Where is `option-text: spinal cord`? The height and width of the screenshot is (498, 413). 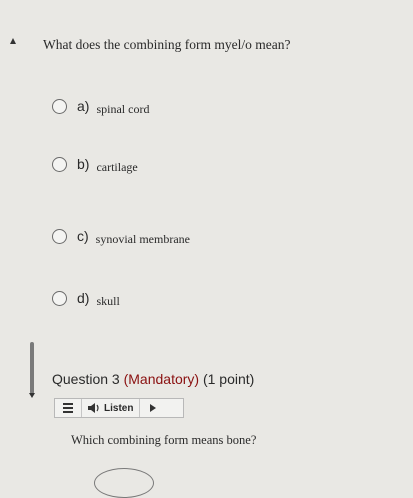 option-text: spinal cord is located at coordinates (123, 108).